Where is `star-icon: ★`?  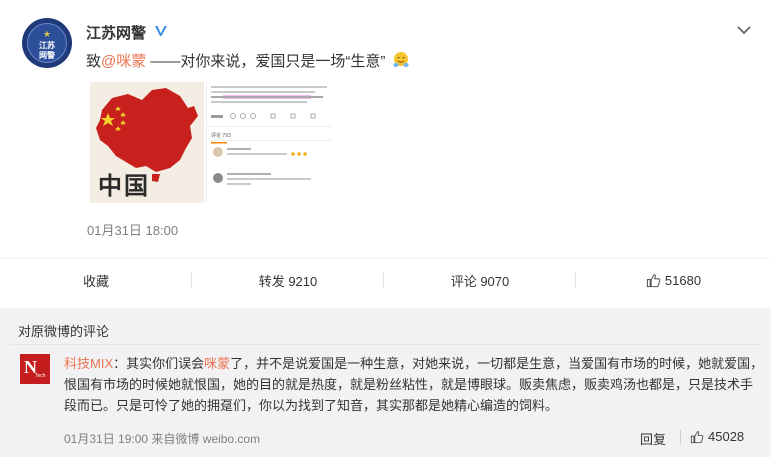
star-icon: ★ is located at coordinates (47, 34).